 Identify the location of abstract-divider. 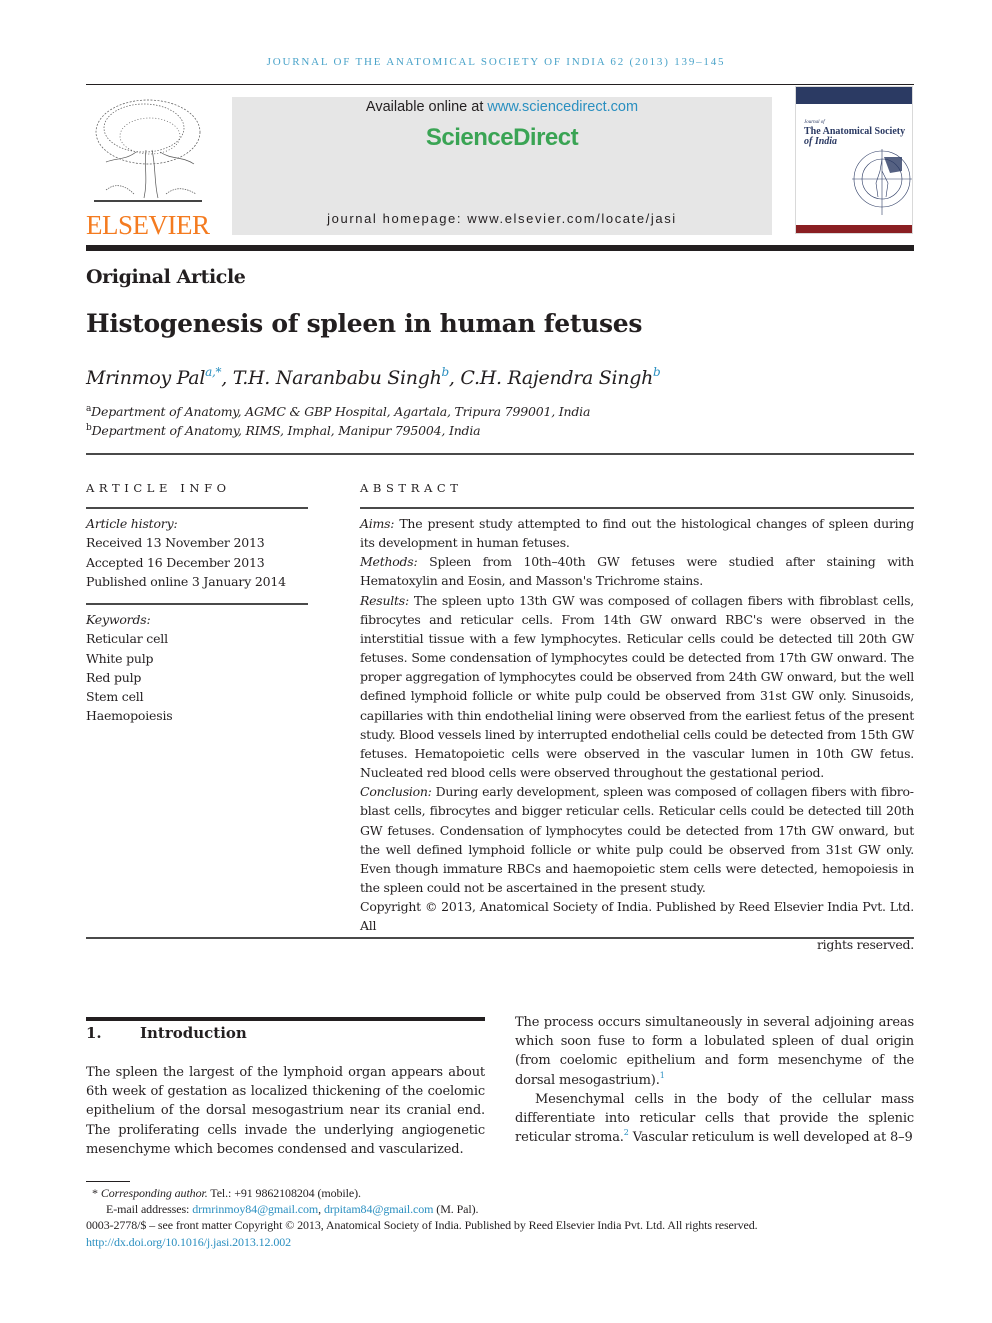
(637, 508).